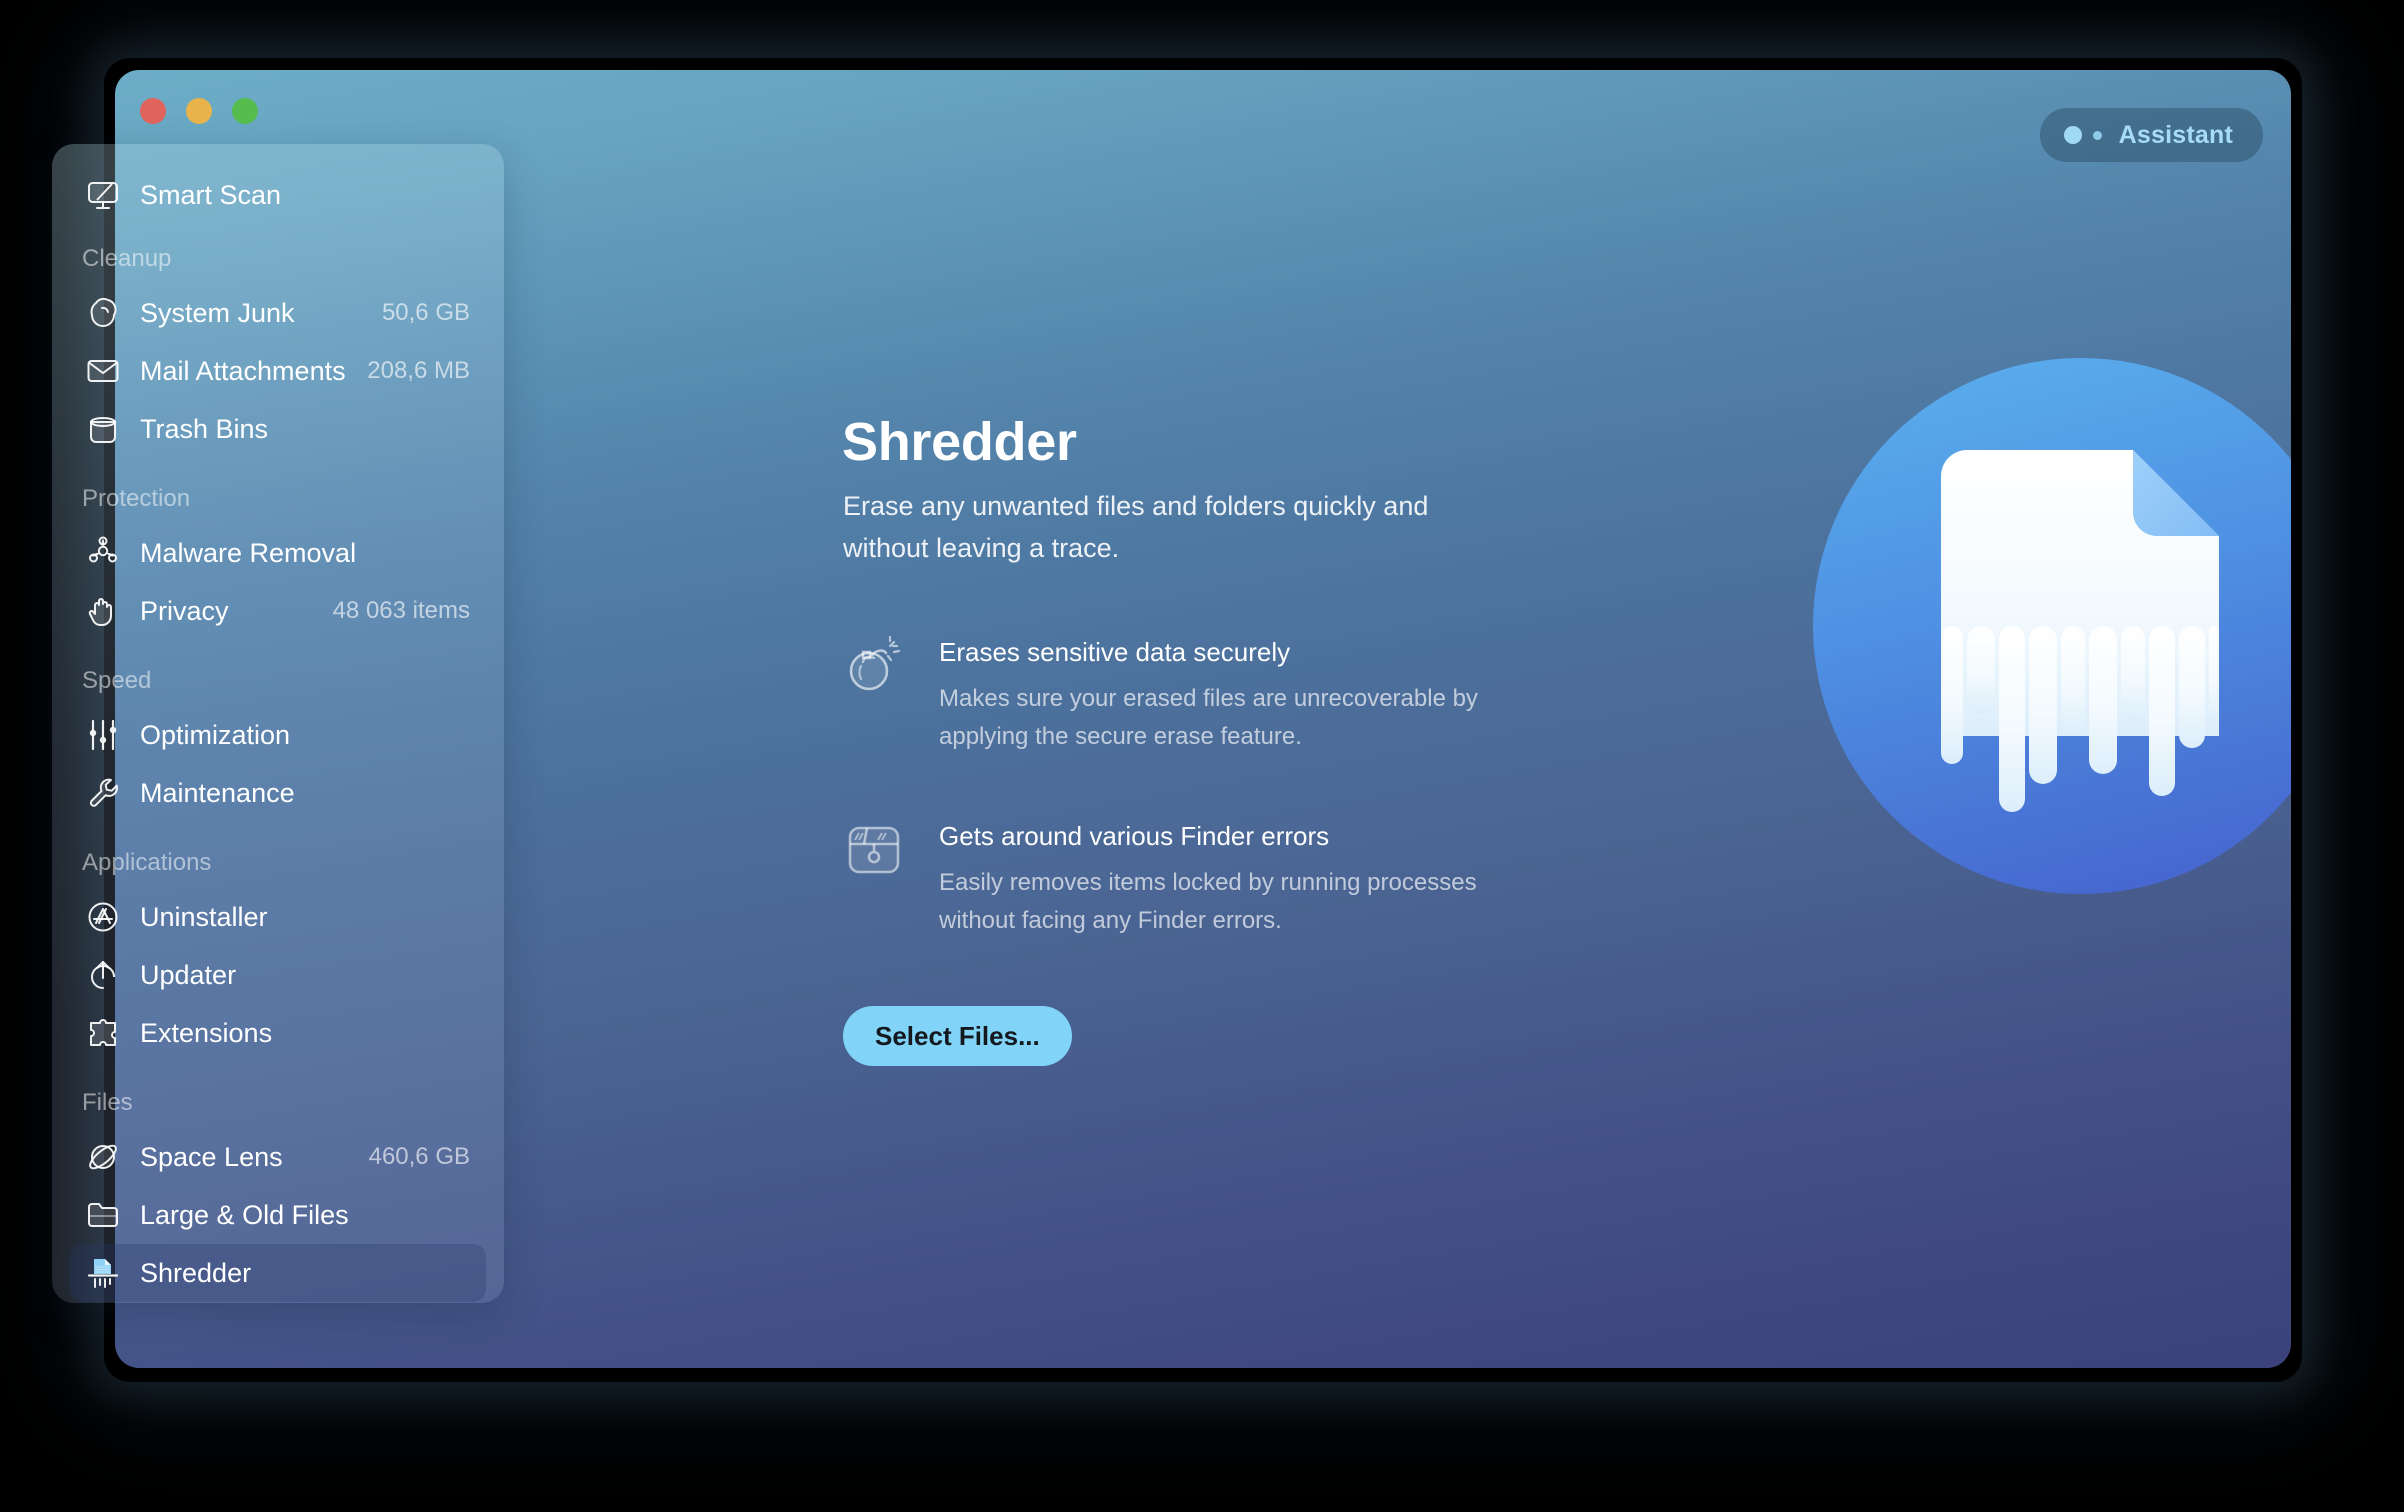 Image resolution: width=2404 pixels, height=1512 pixels. What do you see at coordinates (1115, 652) in the screenshot?
I see `feature-title: Erases sensitive data securely` at bounding box center [1115, 652].